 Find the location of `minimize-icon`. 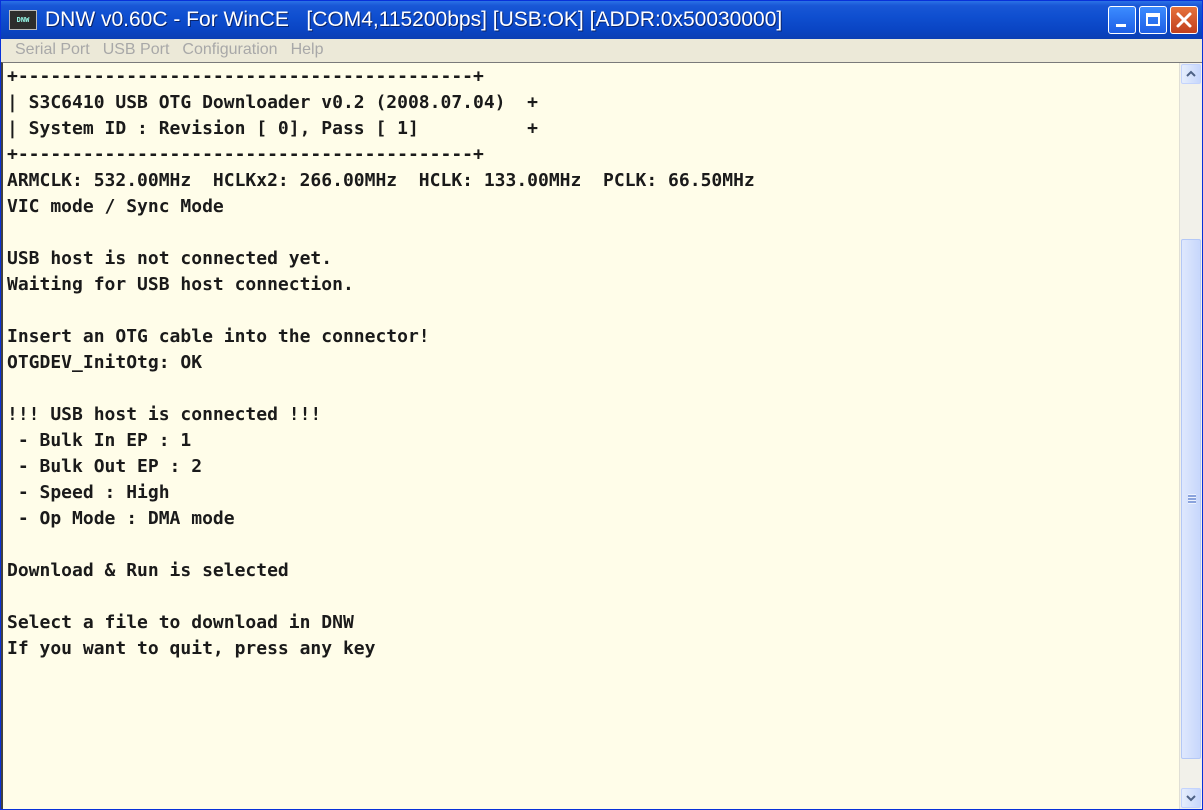

minimize-icon is located at coordinates (1121, 25).